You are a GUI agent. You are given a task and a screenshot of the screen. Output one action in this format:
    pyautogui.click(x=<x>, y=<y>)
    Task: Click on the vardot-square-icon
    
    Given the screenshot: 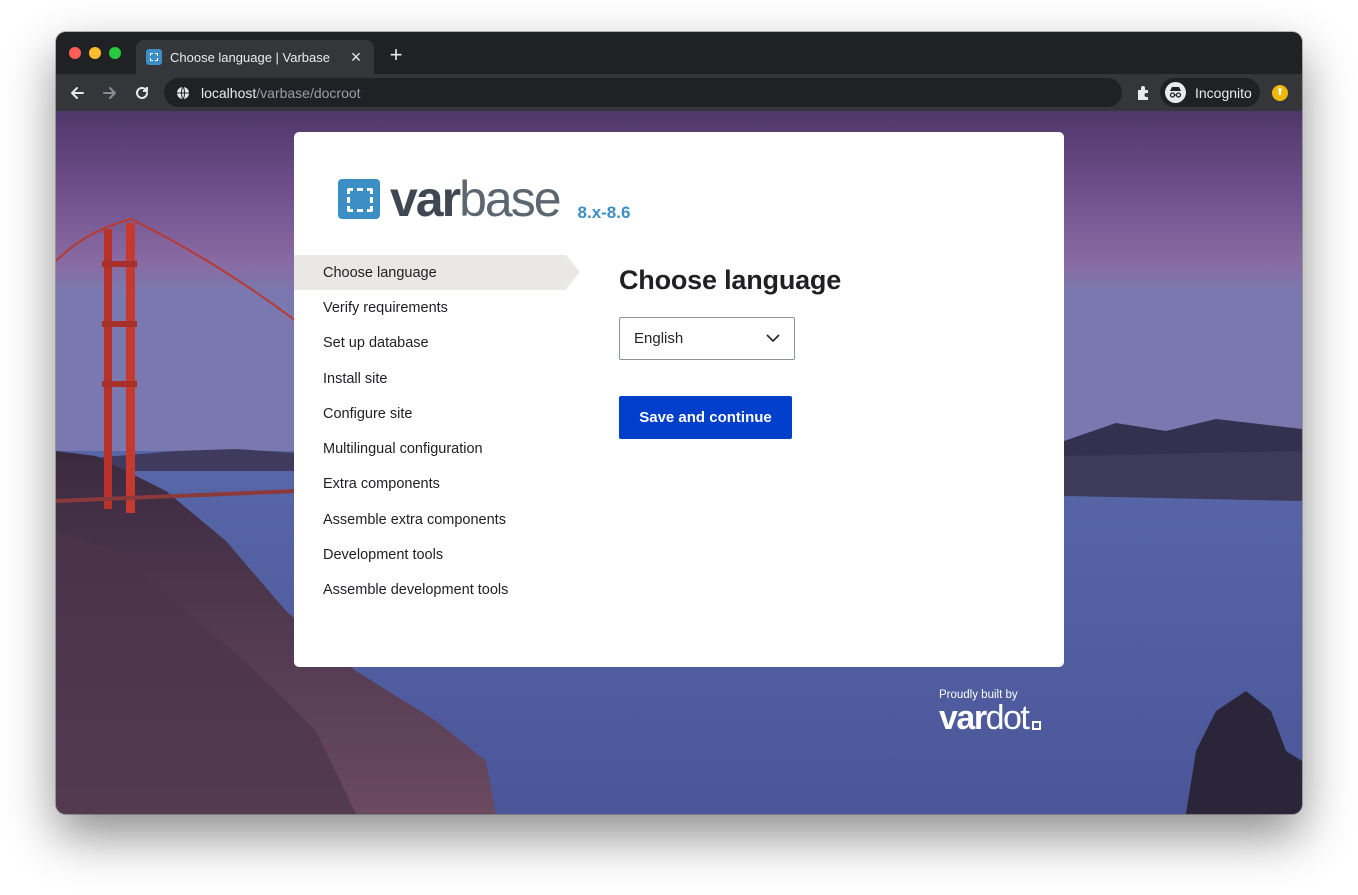 What is the action you would take?
    pyautogui.click(x=1037, y=725)
    